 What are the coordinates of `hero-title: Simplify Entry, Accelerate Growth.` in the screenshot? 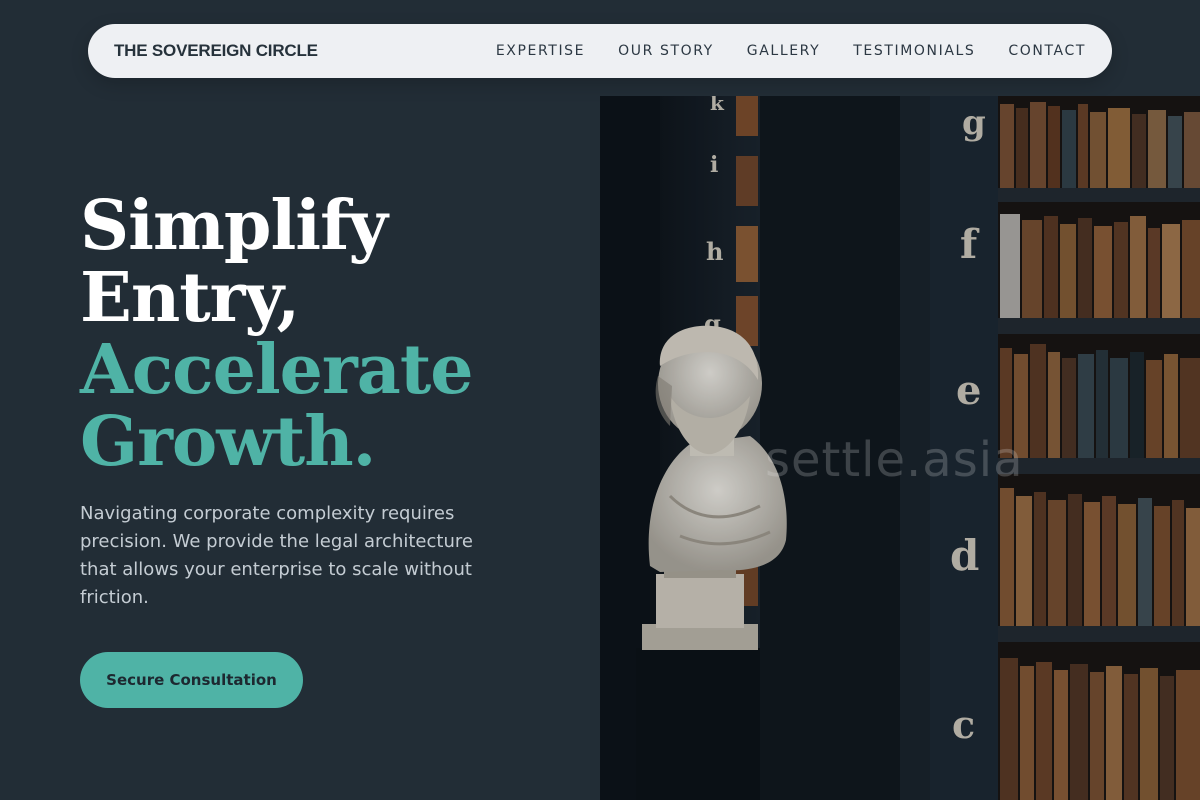 It's located at (276, 334).